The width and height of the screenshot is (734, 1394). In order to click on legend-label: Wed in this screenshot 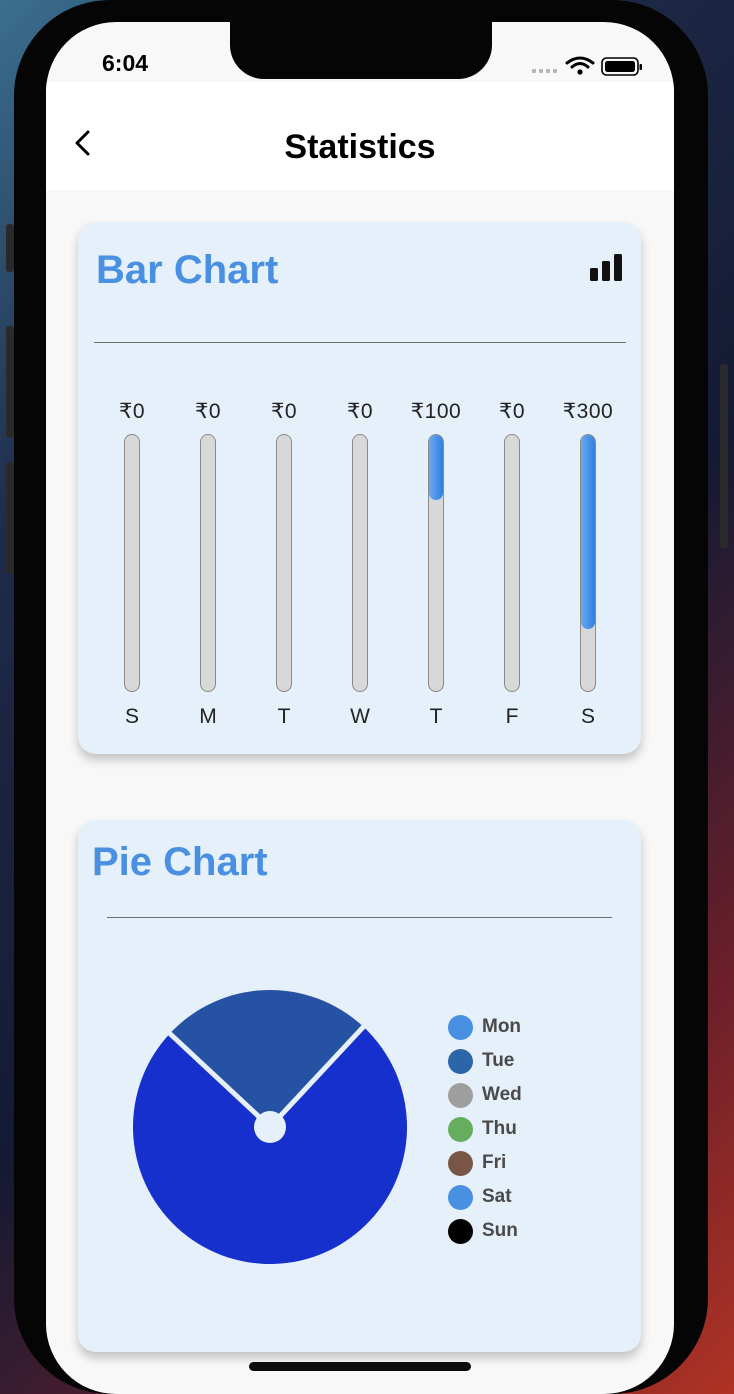, I will do `click(502, 1094)`.